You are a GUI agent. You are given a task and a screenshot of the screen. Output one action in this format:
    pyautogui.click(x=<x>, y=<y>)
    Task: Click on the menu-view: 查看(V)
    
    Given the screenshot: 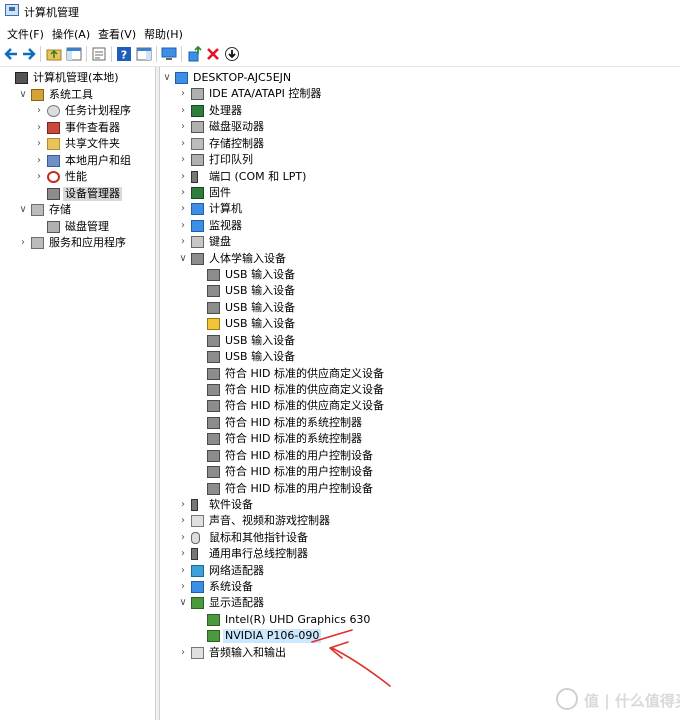 What is the action you would take?
    pyautogui.click(x=117, y=34)
    